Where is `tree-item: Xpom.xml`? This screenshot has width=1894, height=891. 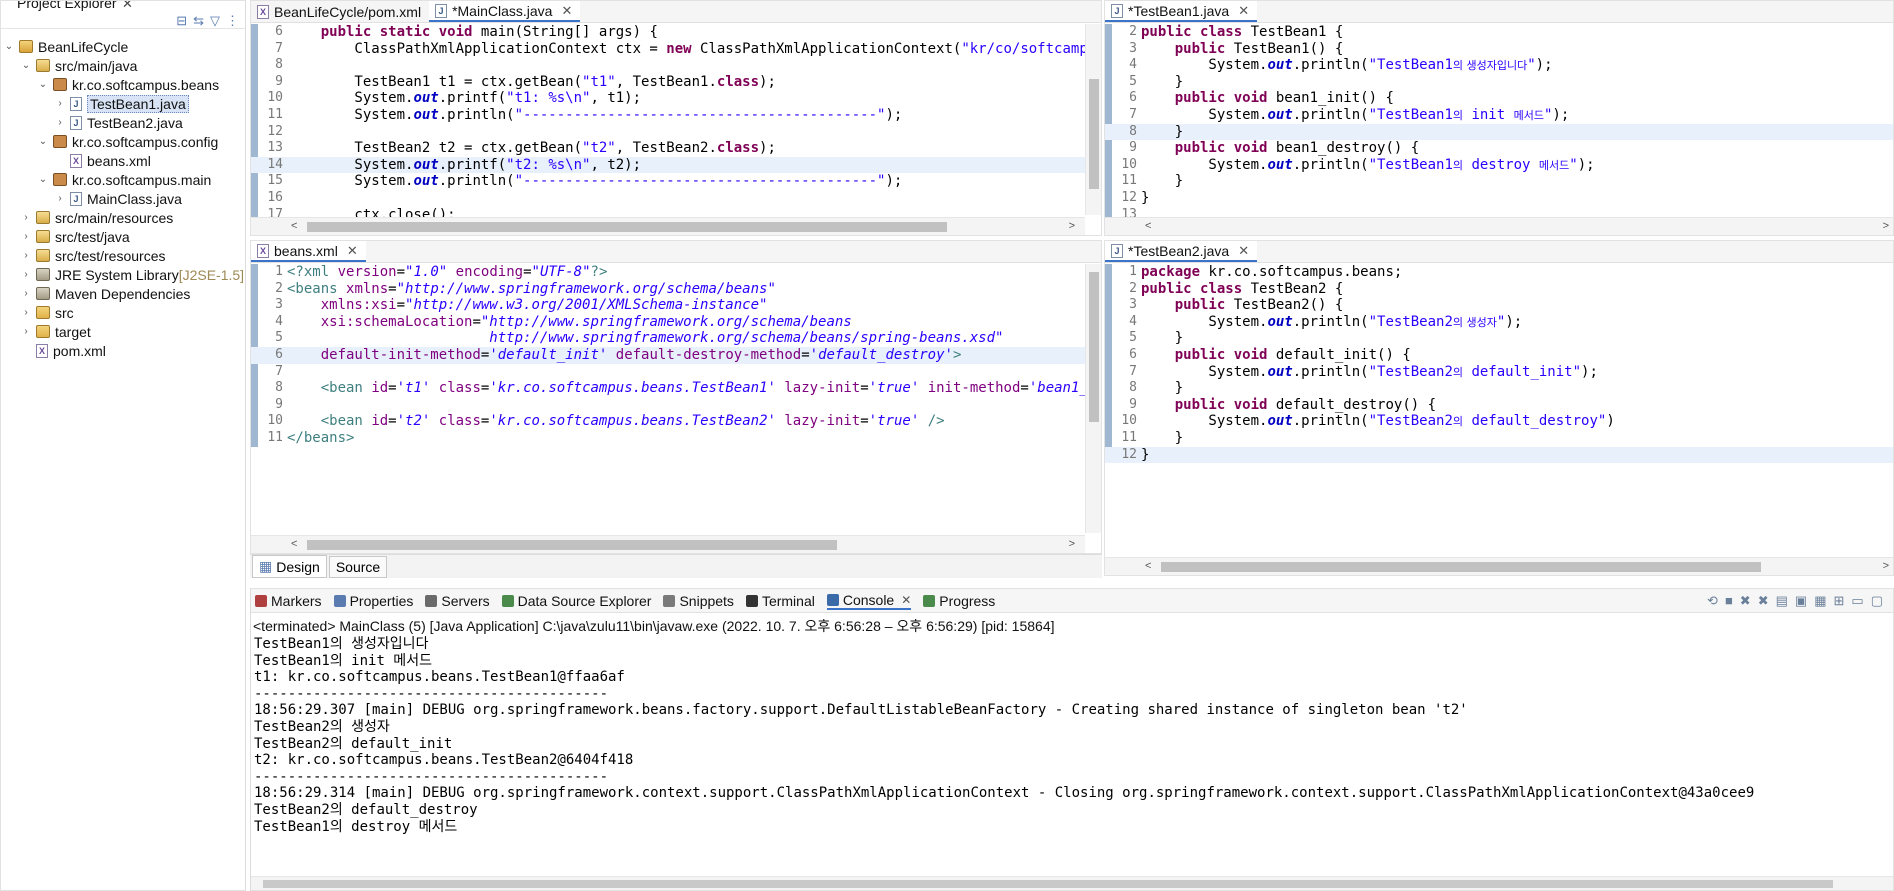 tree-item: Xpom.xml is located at coordinates (123, 350).